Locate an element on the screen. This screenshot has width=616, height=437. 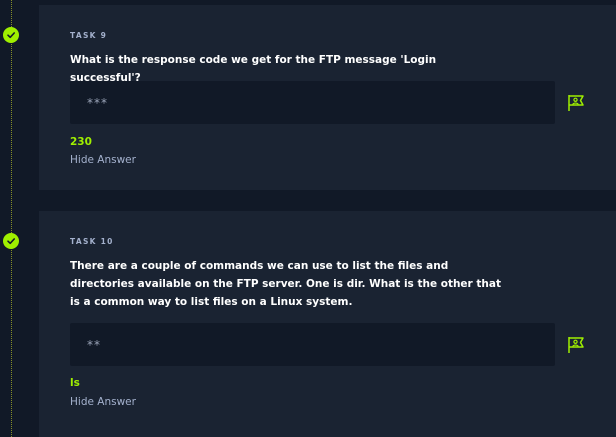
progress-rail is located at coordinates (11, 218).